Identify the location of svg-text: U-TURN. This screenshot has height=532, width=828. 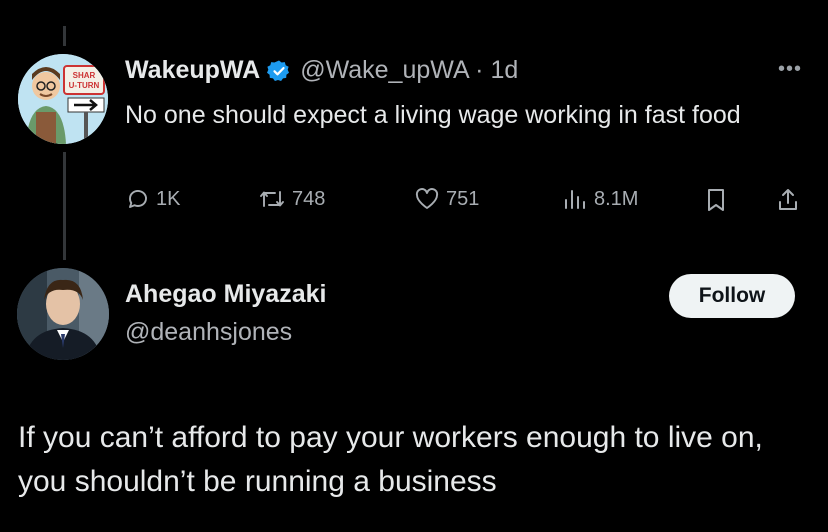
(84, 85).